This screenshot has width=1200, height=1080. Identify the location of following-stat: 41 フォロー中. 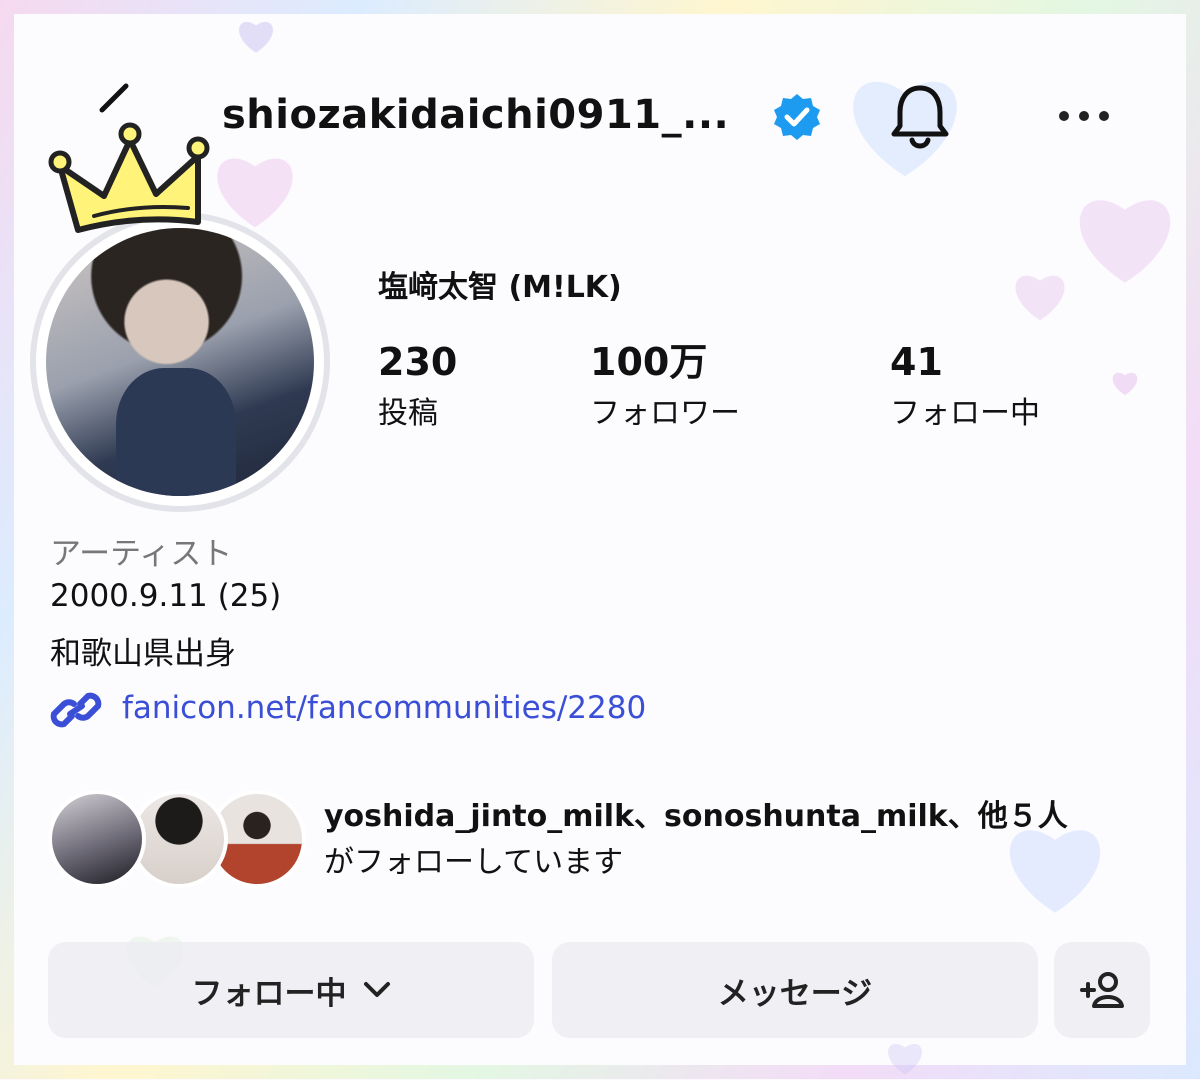
(965, 386).